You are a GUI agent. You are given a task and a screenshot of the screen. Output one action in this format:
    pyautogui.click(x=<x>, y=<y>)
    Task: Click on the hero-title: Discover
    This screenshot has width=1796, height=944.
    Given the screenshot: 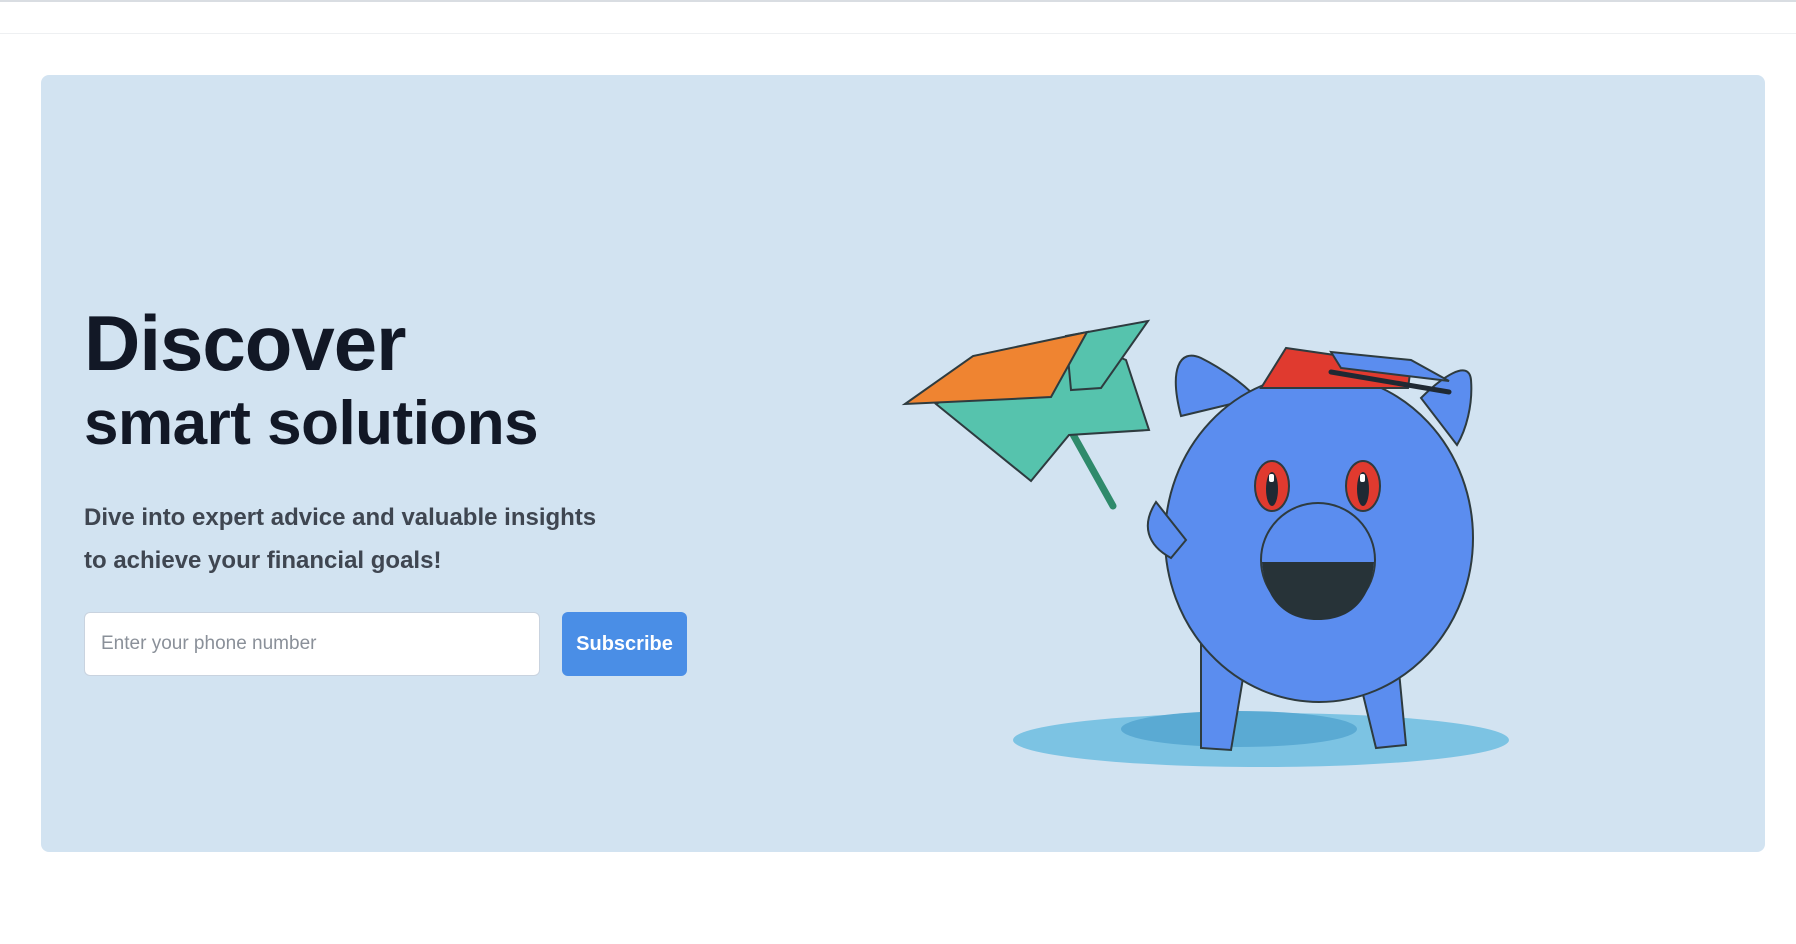 What is the action you would take?
    pyautogui.click(x=245, y=343)
    